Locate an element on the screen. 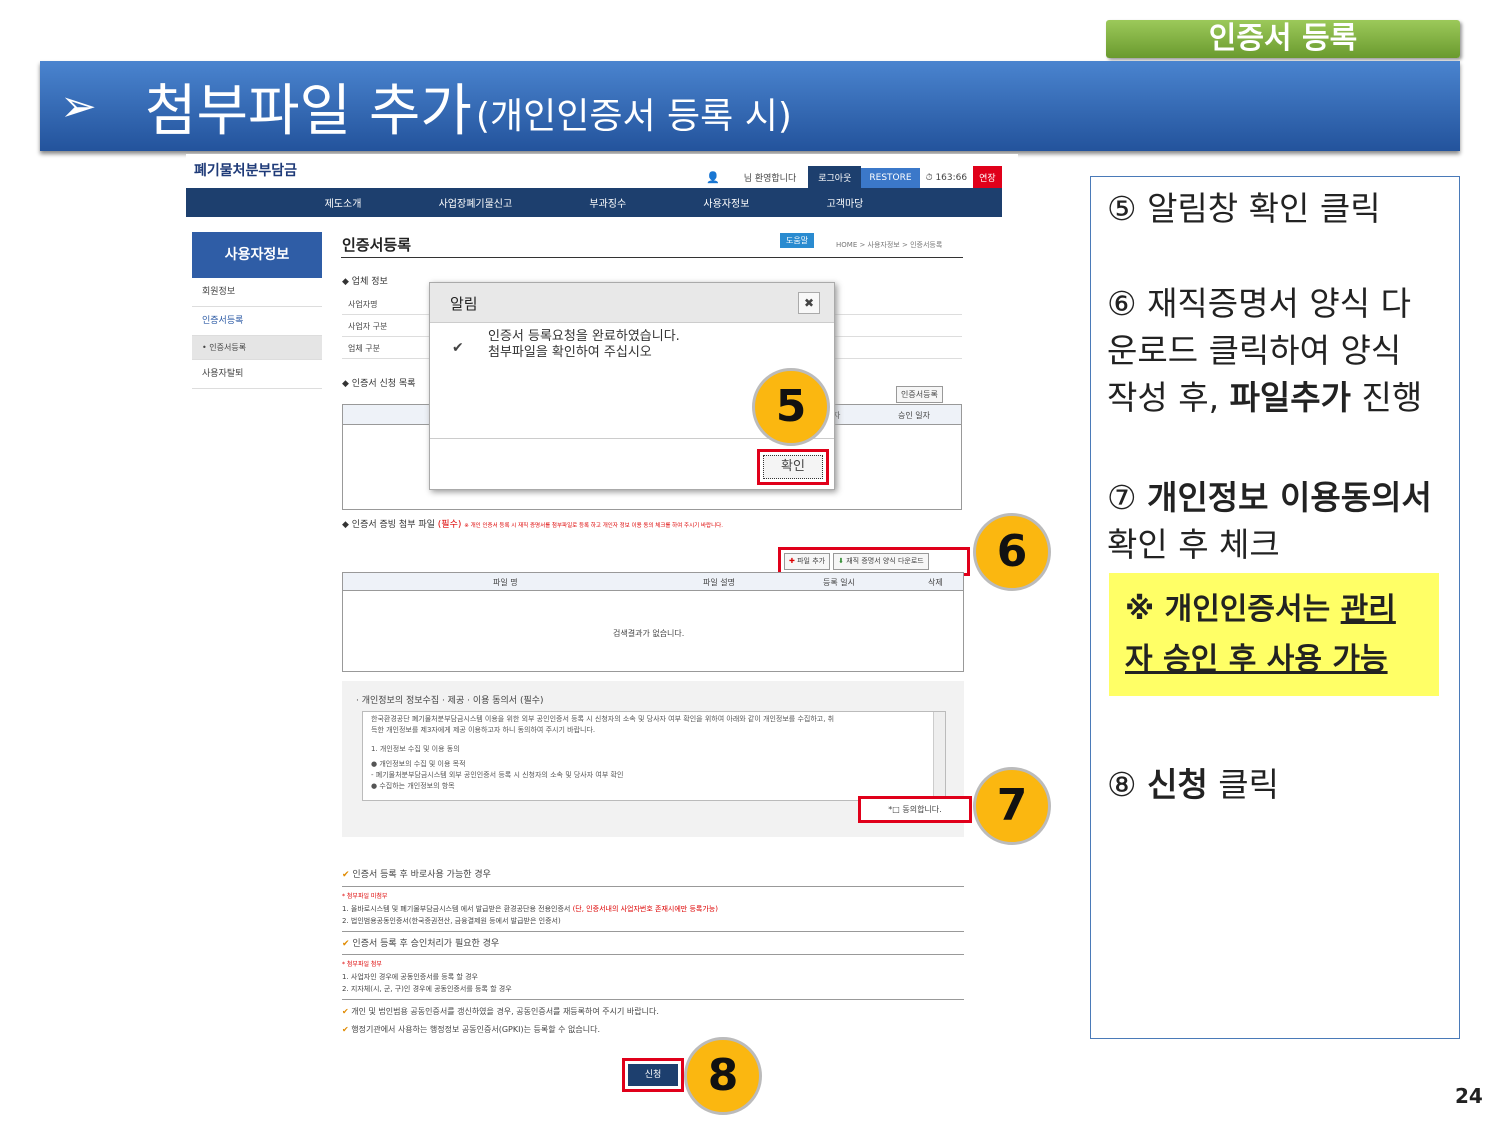 This screenshot has width=1500, height=1125. consent-line: ● 개인정보의 수집 및 이용 목적 is located at coordinates (418, 764).